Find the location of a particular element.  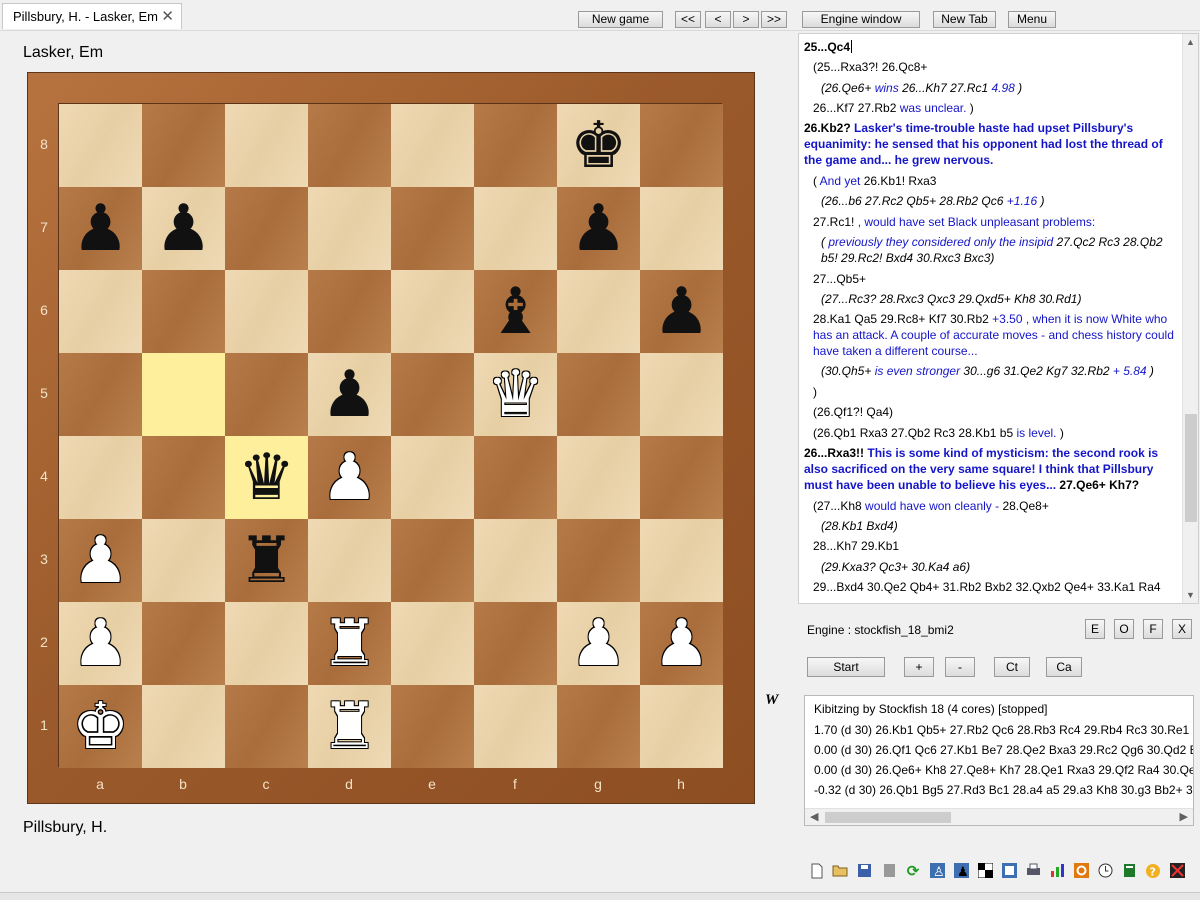

engine-o-button: O is located at coordinates (1124, 629).